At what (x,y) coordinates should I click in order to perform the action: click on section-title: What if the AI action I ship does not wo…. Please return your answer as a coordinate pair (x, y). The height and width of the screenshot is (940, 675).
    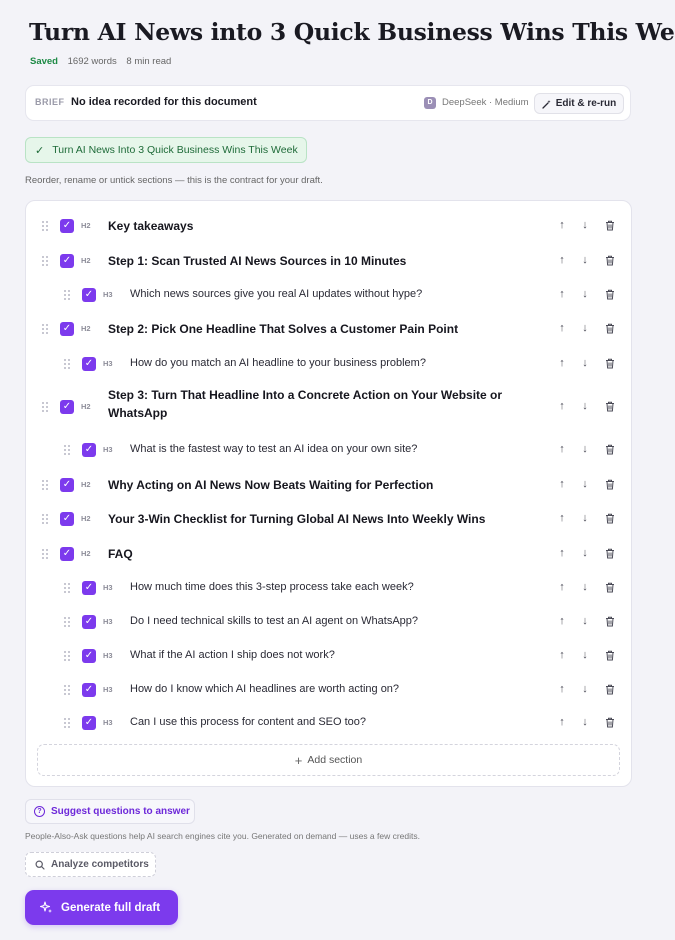
    Looking at the image, I should click on (232, 655).